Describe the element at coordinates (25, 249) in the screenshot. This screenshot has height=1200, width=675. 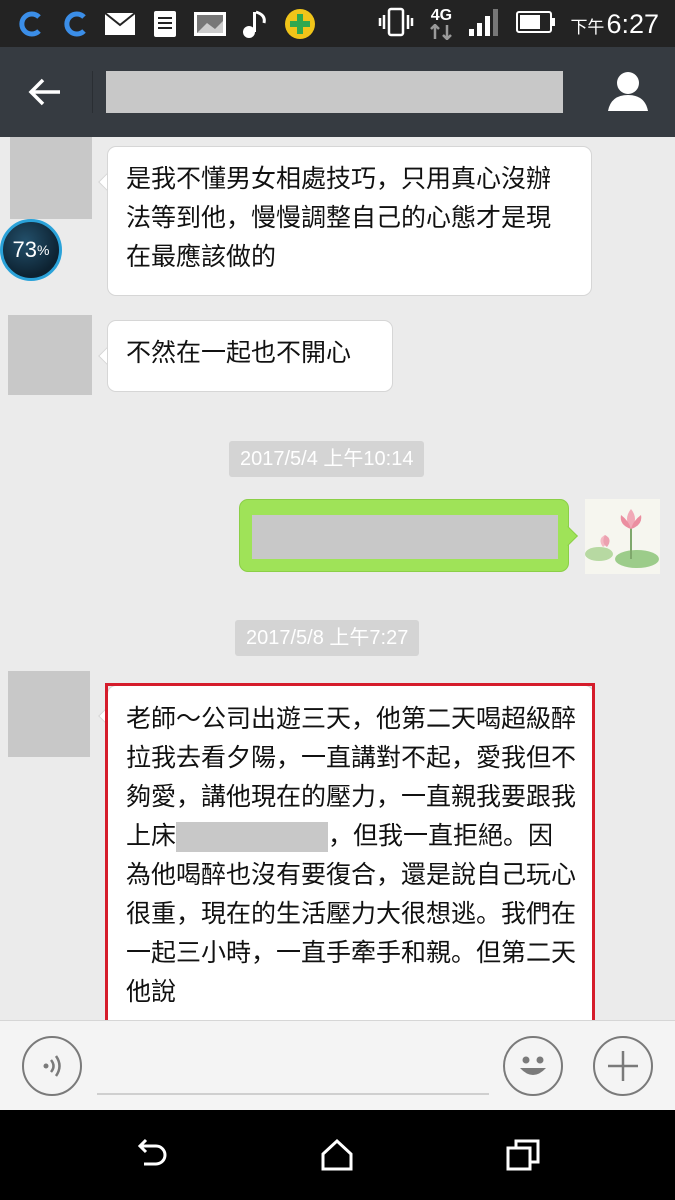
I see `badge-value: 73` at that location.